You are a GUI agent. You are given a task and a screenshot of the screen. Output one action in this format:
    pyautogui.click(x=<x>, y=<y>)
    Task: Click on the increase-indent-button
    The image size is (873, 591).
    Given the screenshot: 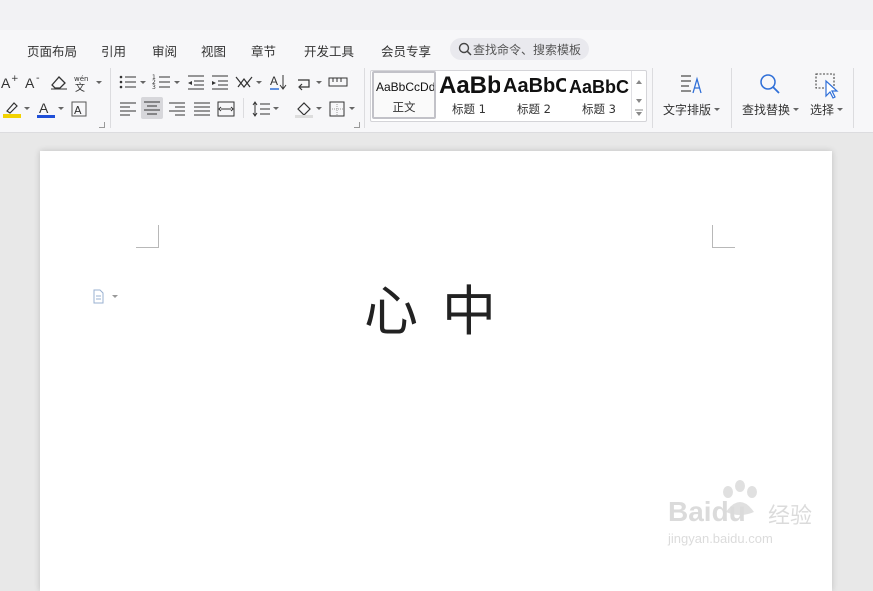 What is the action you would take?
    pyautogui.click(x=221, y=82)
    